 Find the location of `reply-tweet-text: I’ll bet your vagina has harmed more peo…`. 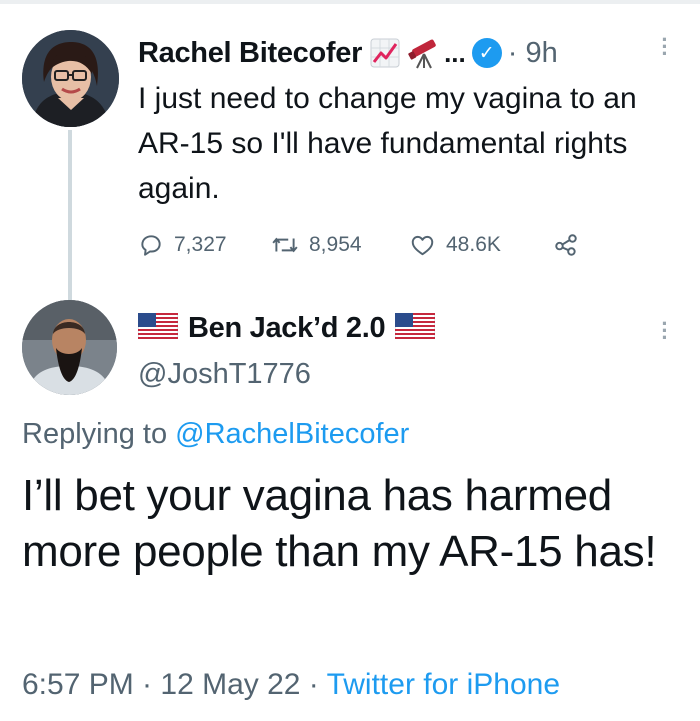

reply-tweet-text: I’ll bet your vagina has harmed more peo… is located at coordinates (339, 523).